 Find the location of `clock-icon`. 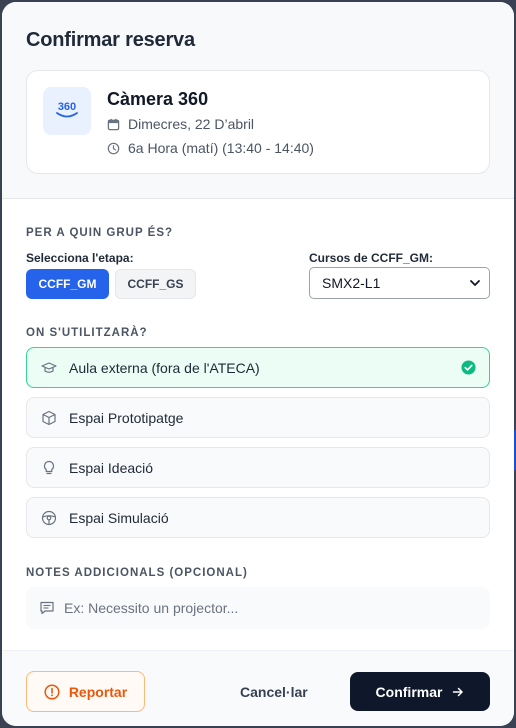

clock-icon is located at coordinates (113, 148).